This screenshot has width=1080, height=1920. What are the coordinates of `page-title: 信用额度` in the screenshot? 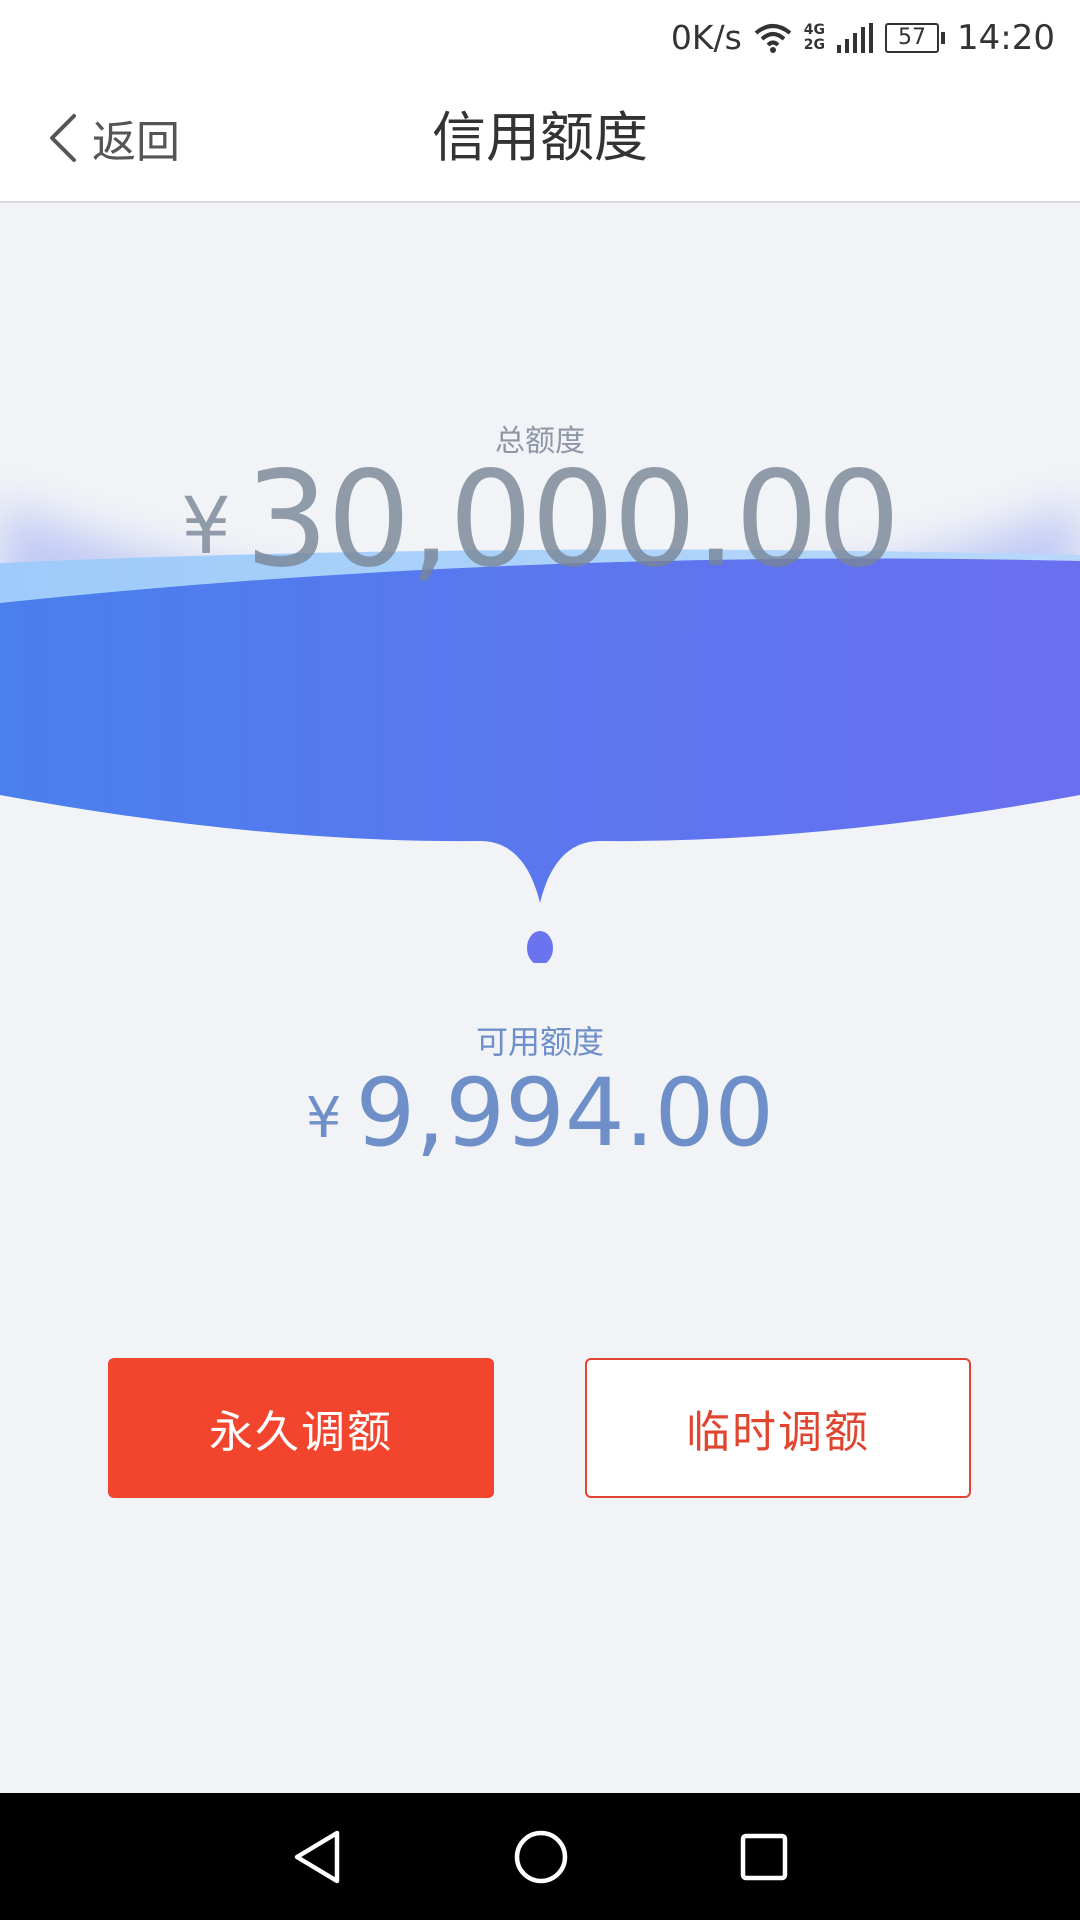 It's located at (540, 137).